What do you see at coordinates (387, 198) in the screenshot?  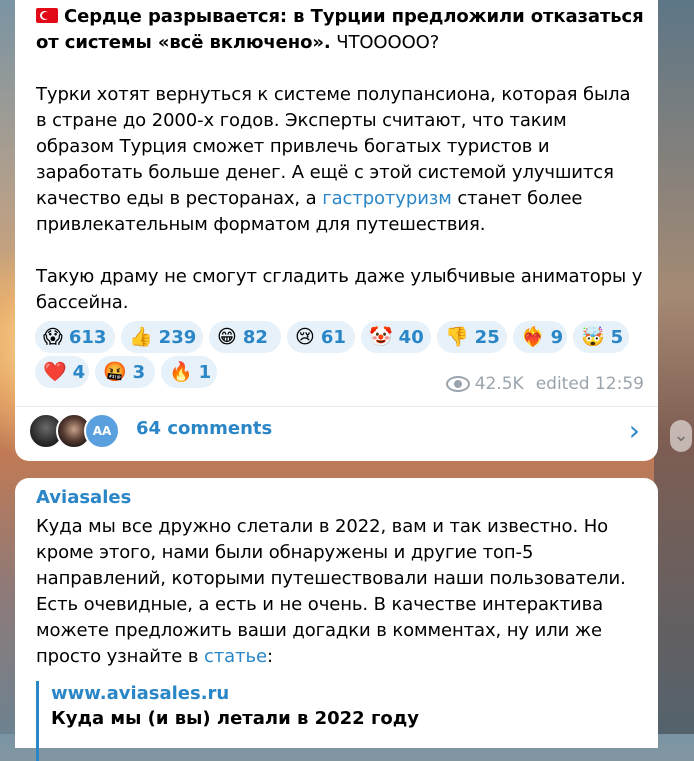 I see `hashtag-link: гастротуризм` at bounding box center [387, 198].